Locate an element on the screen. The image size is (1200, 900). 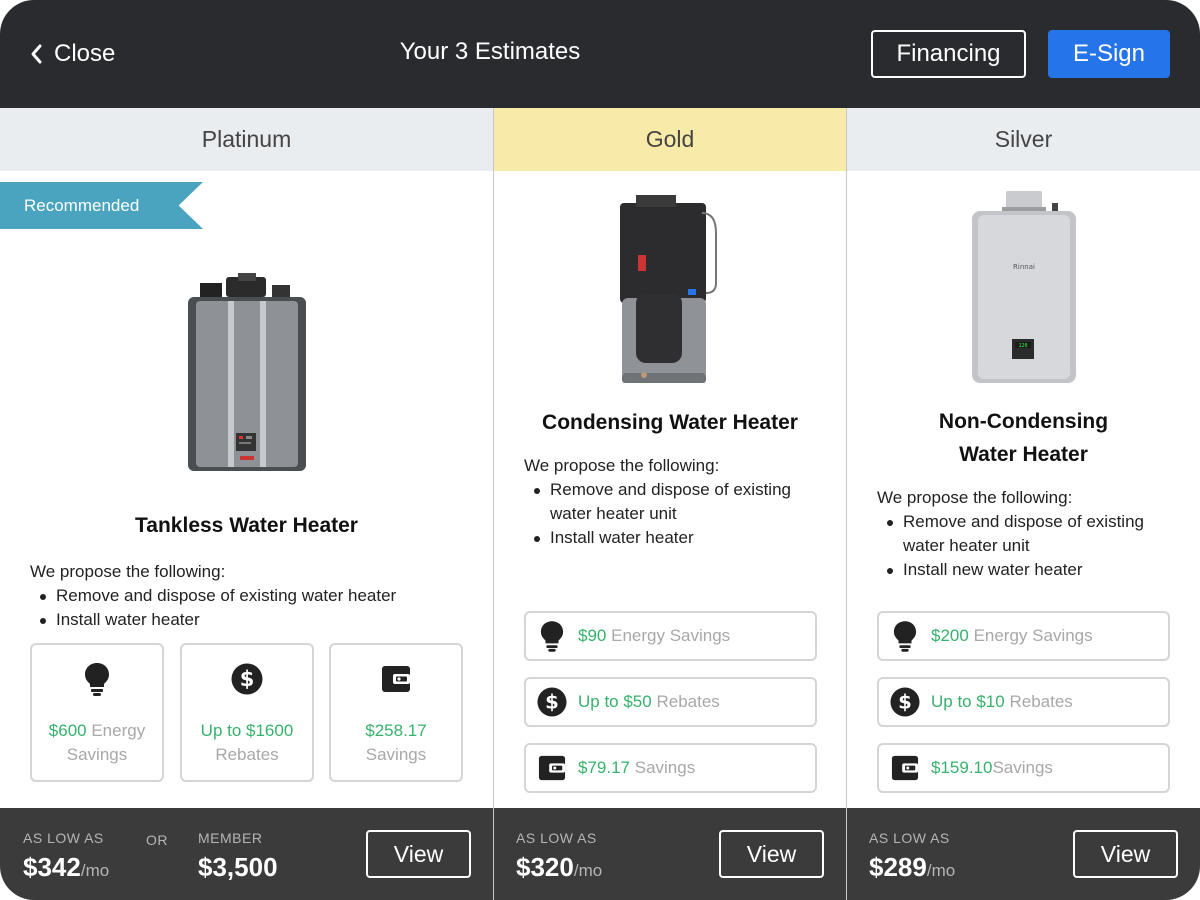
savings-value: $159.10 is located at coordinates (962, 767).